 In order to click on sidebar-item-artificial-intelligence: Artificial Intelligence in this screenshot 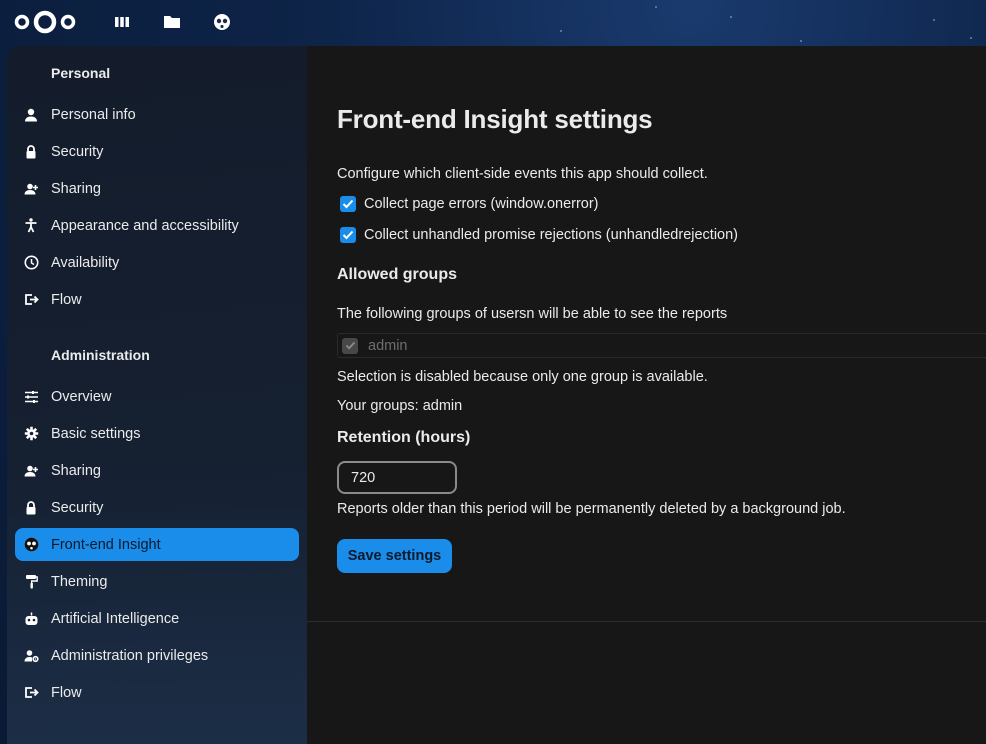, I will do `click(157, 618)`.